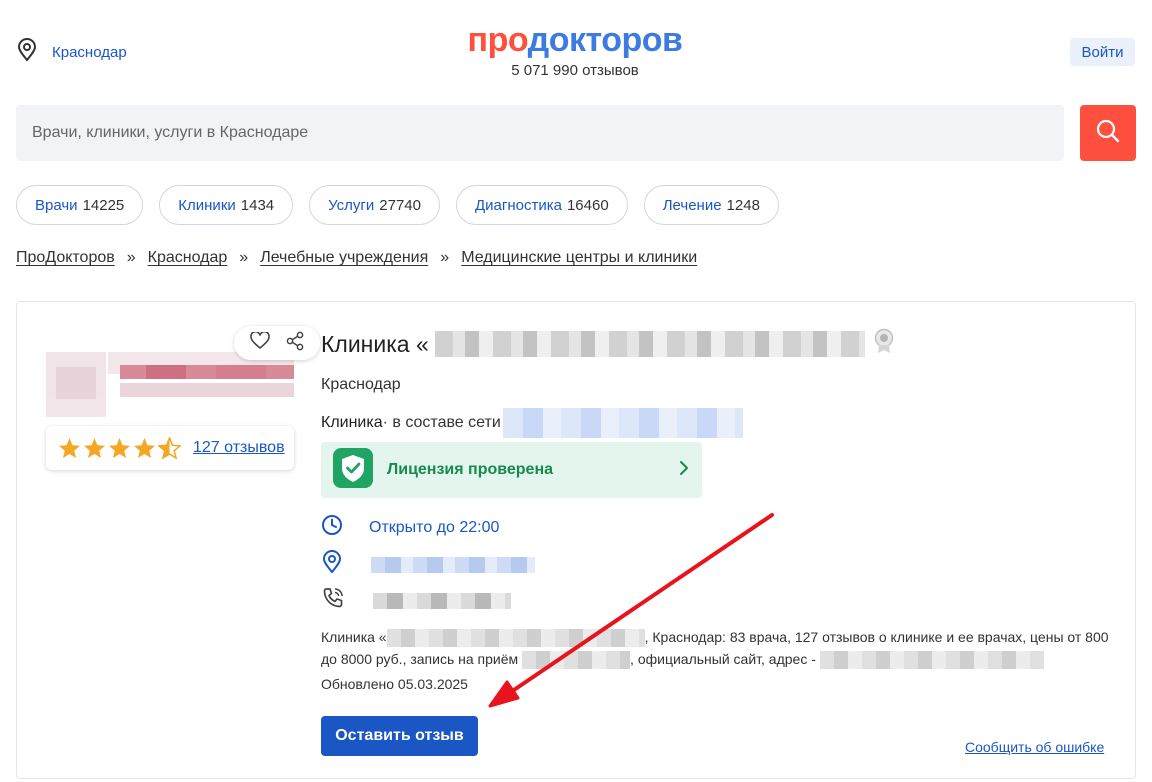 Image resolution: width=1152 pixels, height=782 pixels. Describe the element at coordinates (605, 40) in the screenshot. I see `logo-part-doctors: докторов` at that location.